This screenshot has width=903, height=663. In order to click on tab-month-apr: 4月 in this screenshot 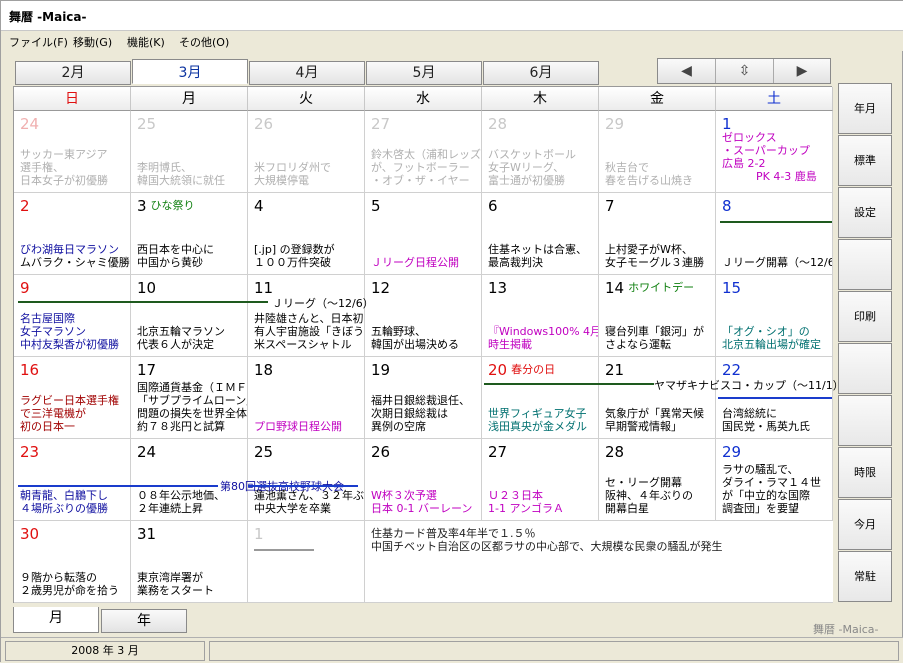, I will do `click(307, 73)`.